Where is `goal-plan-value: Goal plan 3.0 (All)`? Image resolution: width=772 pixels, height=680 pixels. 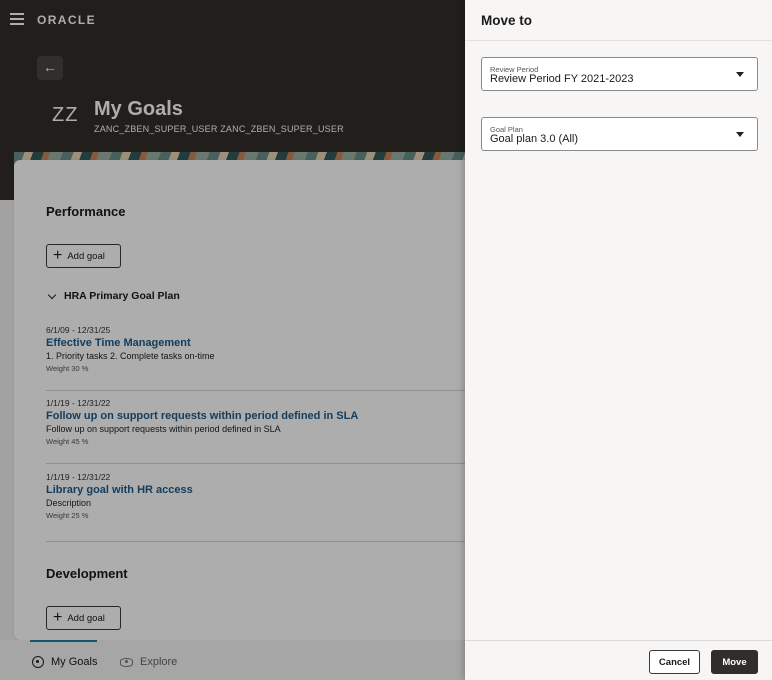 goal-plan-value: Goal plan 3.0 (All) is located at coordinates (534, 139).